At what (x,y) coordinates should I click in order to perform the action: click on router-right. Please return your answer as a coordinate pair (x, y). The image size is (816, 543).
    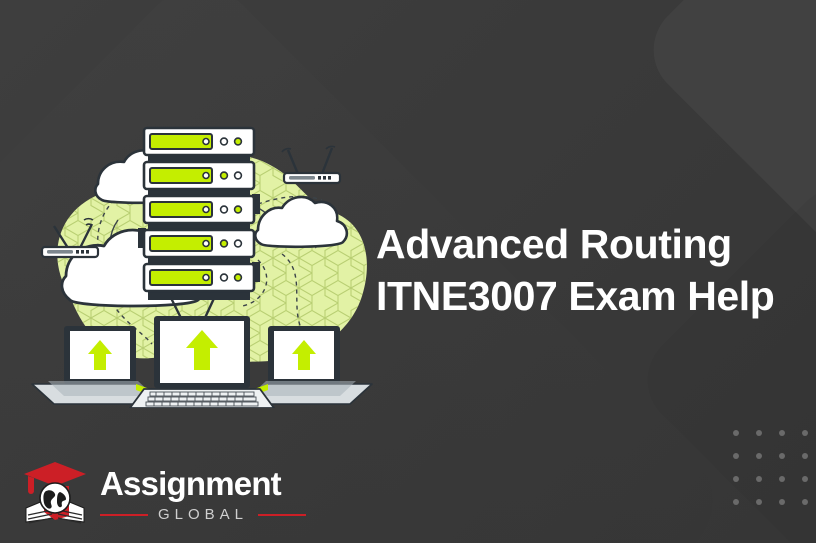
    Looking at the image, I should click on (311, 165).